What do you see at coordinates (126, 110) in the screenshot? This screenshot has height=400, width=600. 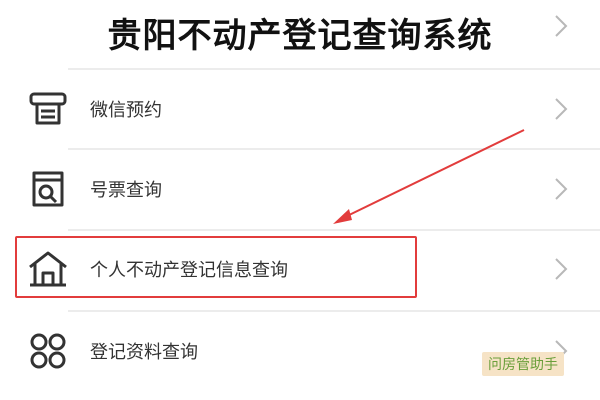 I see `menu-item-label: 微信预约` at bounding box center [126, 110].